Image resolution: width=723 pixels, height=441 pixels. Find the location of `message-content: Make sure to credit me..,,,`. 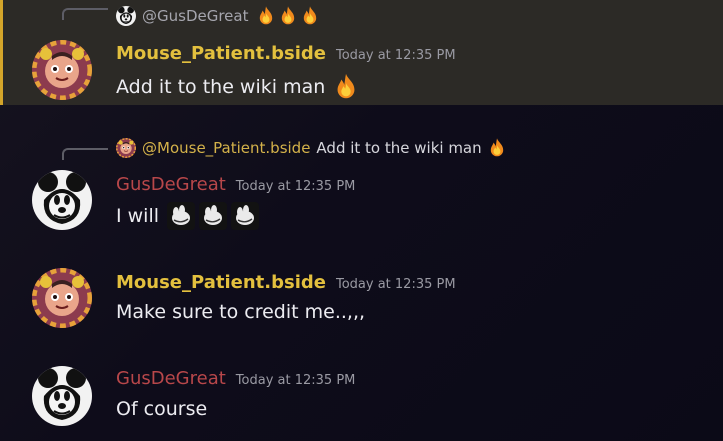

message-content: Make sure to credit me..,,, is located at coordinates (240, 312).